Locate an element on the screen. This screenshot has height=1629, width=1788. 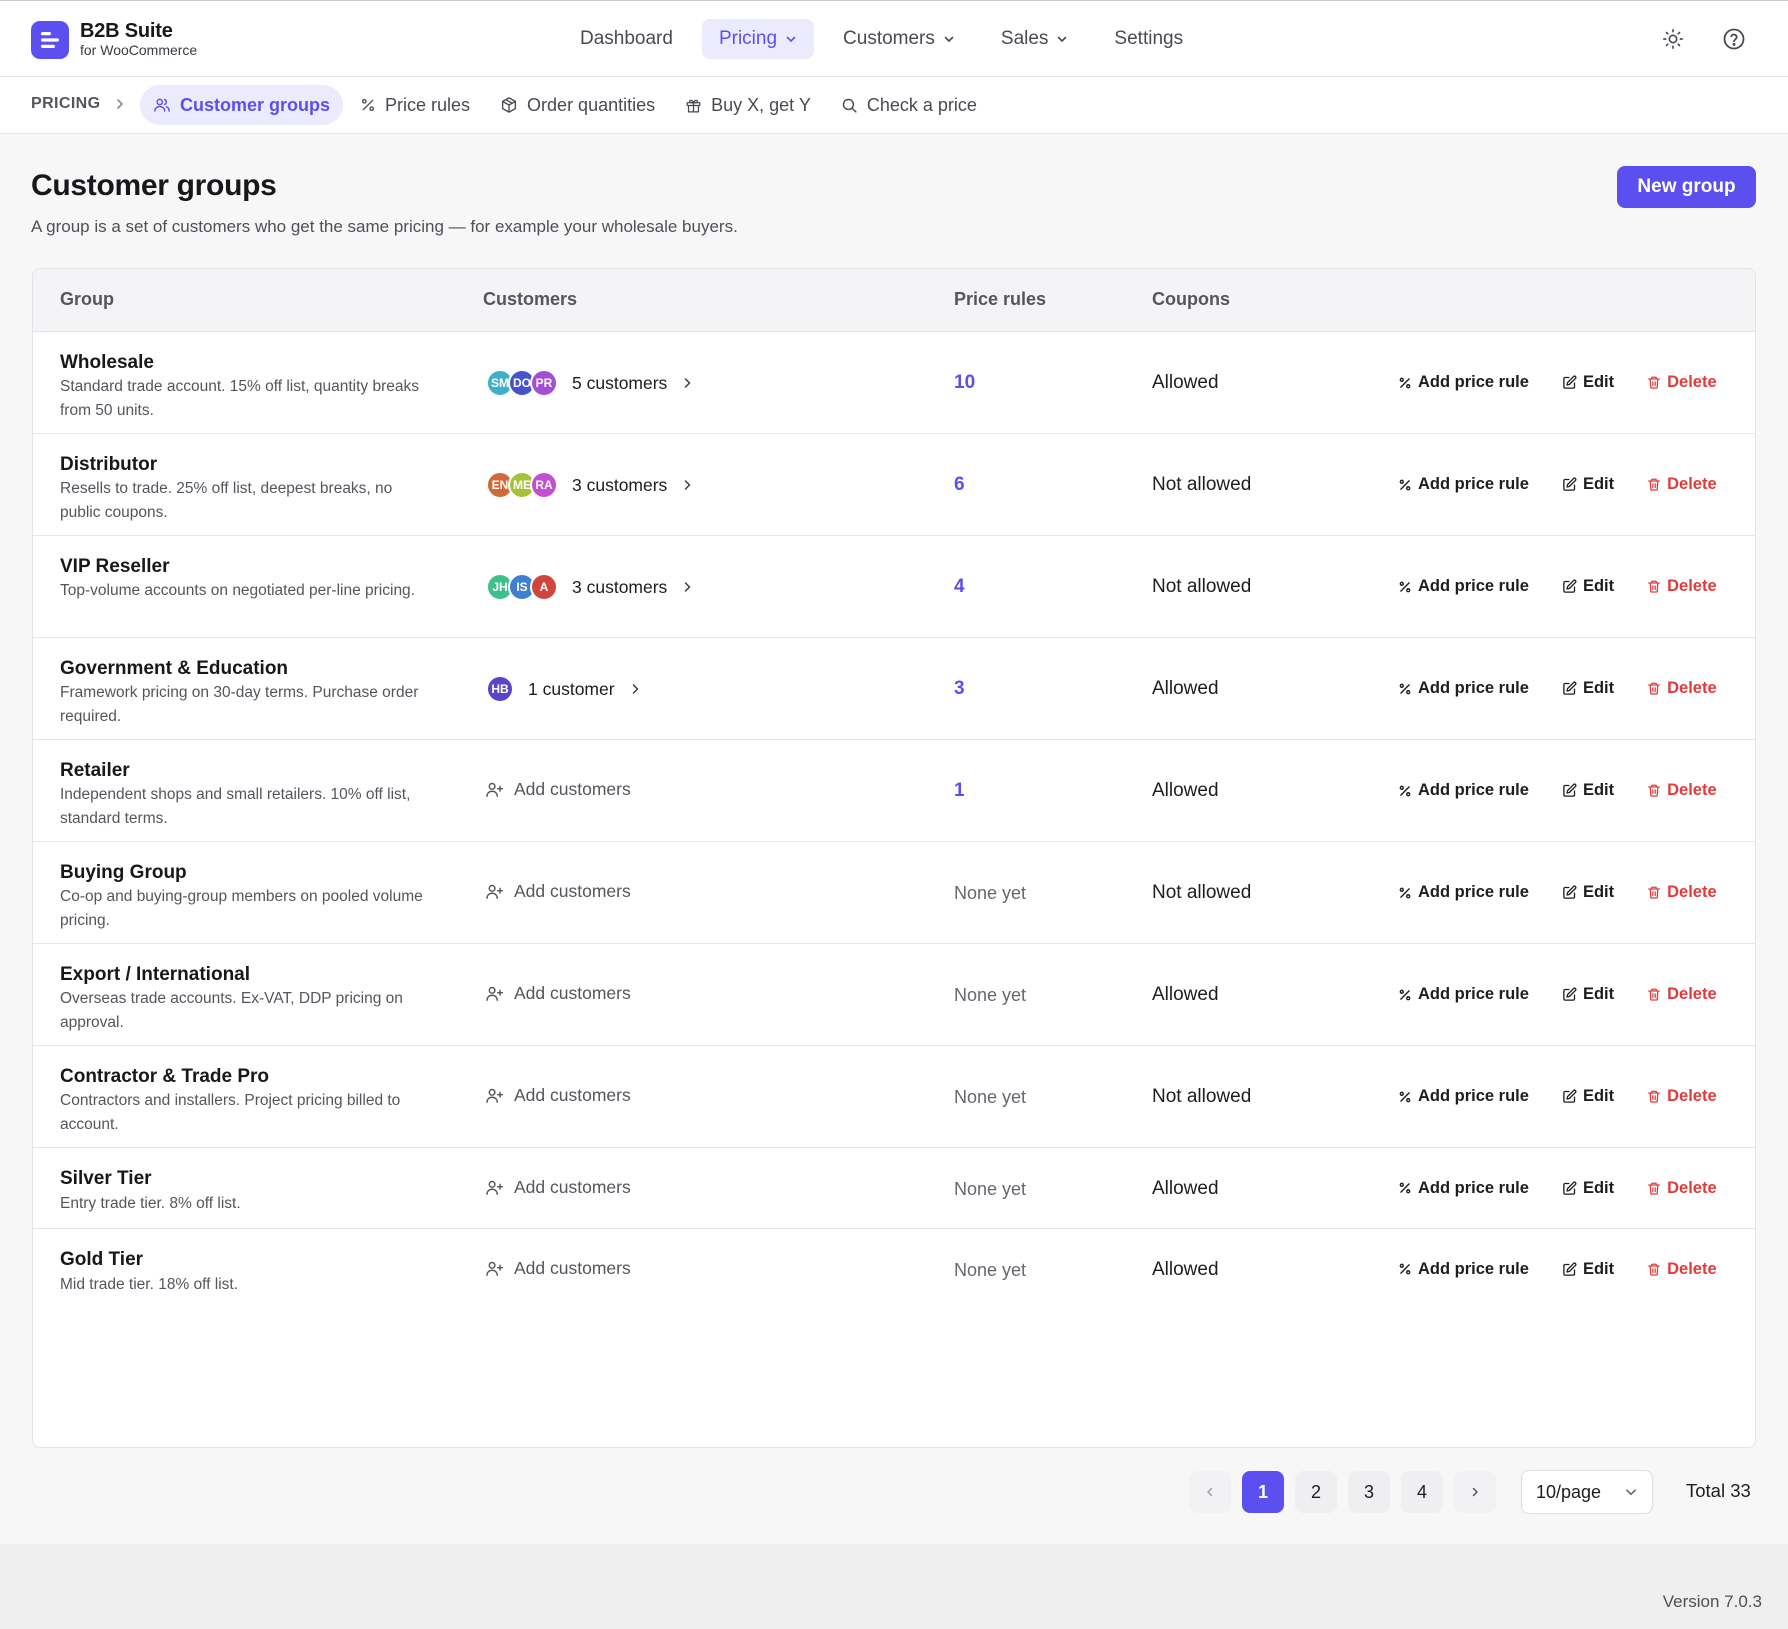
brand: B2B Suite for WooCommerce is located at coordinates (114, 39).